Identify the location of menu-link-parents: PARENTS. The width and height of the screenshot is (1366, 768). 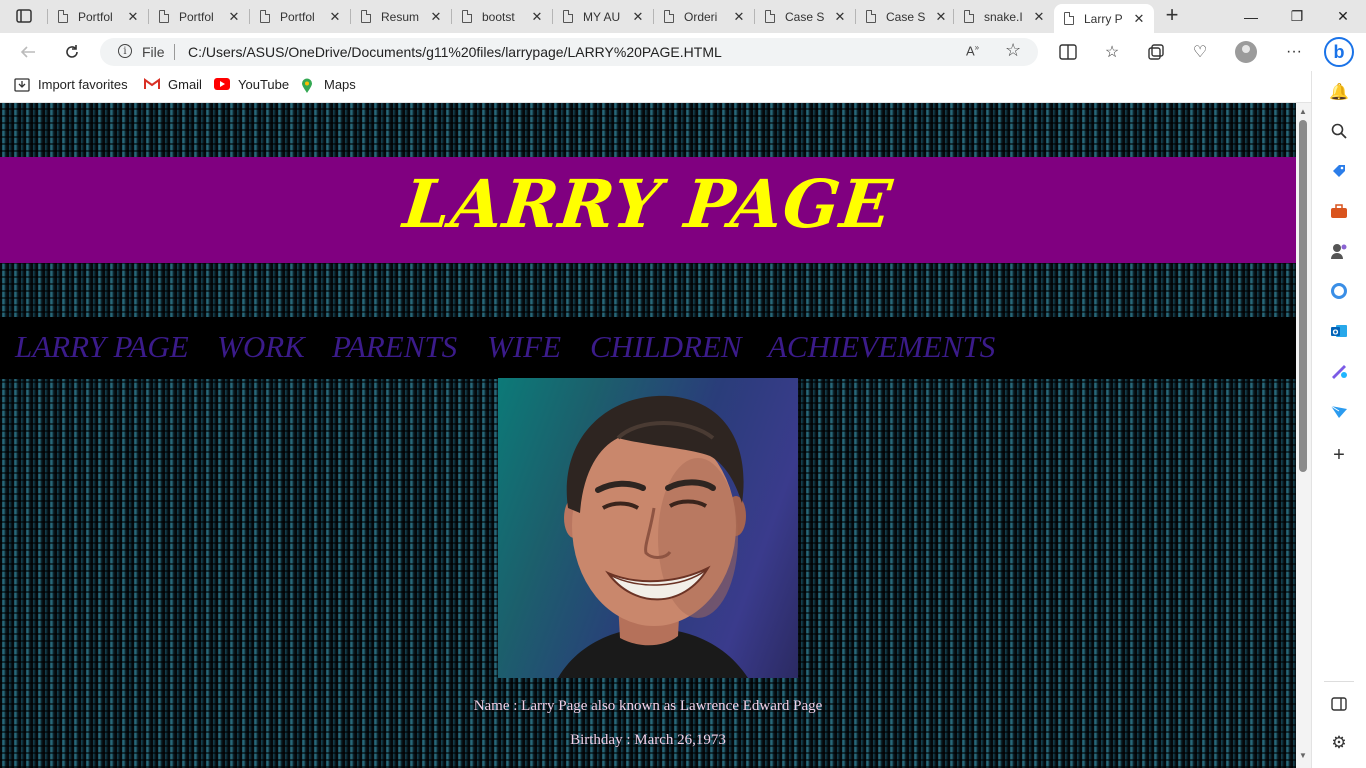
(394, 347).